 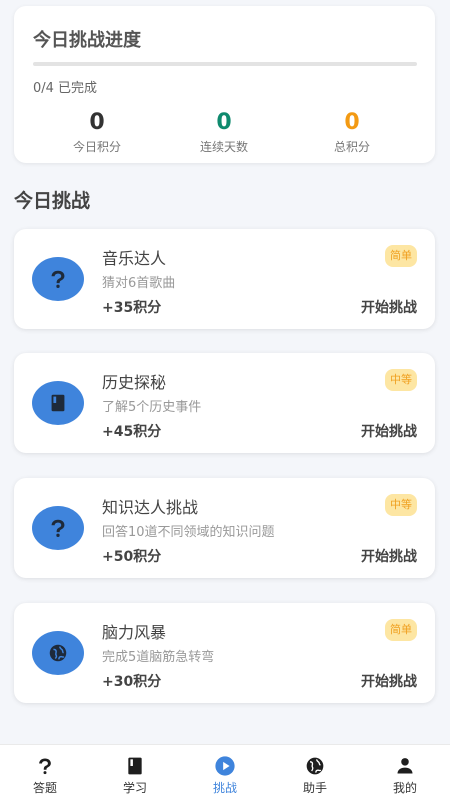 I want to click on challenge-desc: 回答10道不同领域的知识问题, so click(x=188, y=532).